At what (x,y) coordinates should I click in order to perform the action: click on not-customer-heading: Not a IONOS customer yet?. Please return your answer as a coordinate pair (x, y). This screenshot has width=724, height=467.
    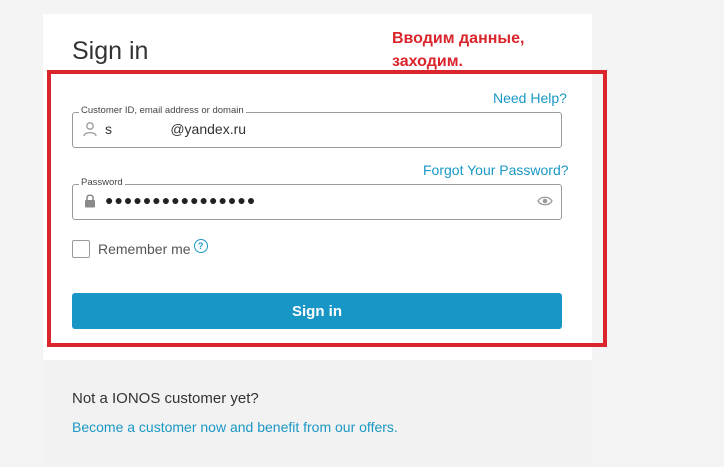
    Looking at the image, I should click on (165, 398).